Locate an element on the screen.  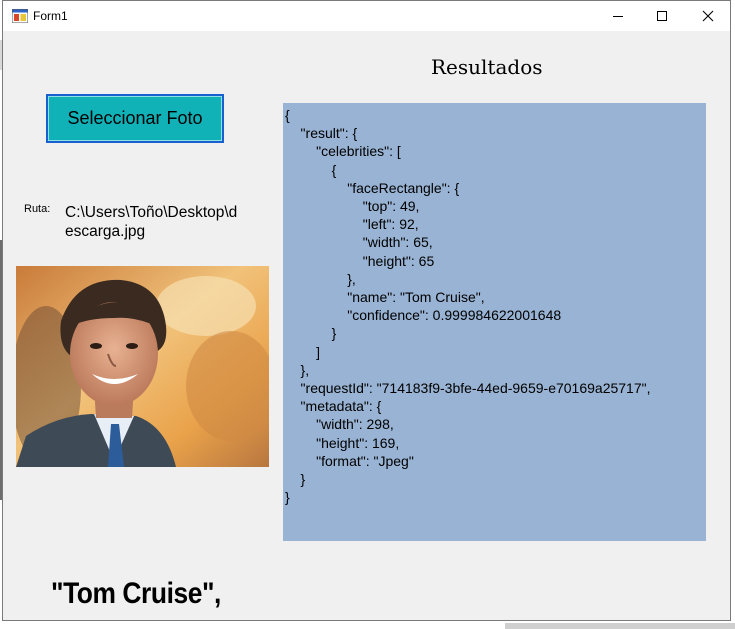
select-photo-button: Seleccionar Foto is located at coordinates (135, 118).